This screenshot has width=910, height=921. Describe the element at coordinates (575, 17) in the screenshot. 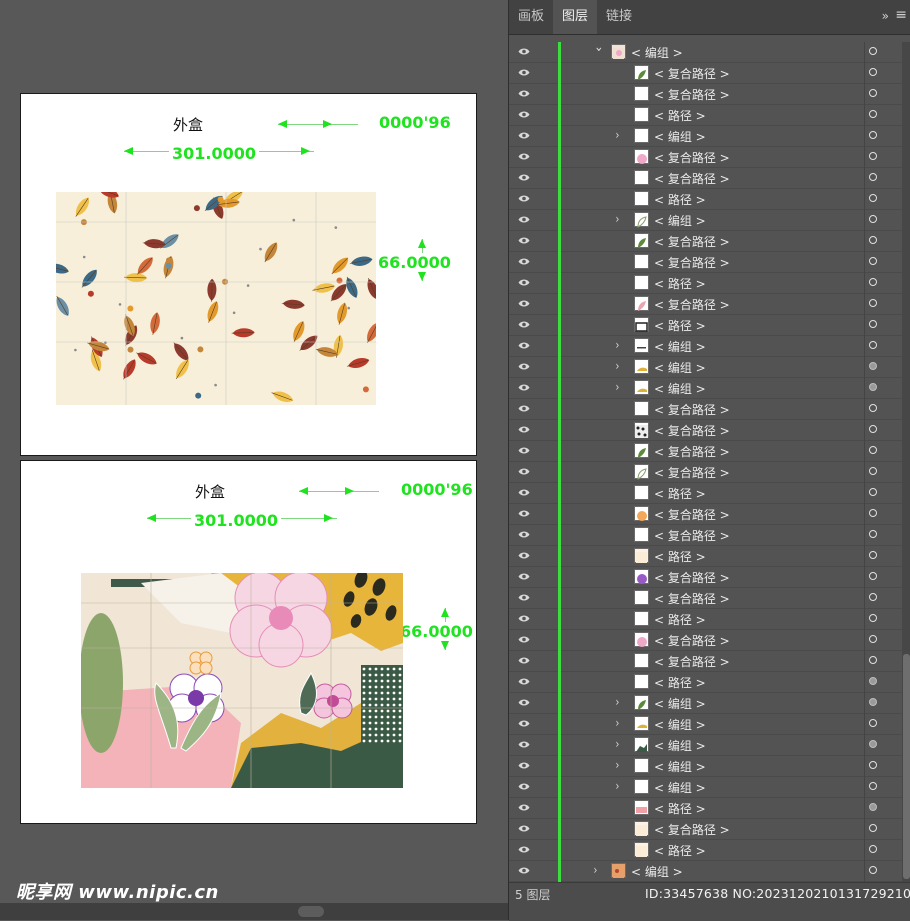

I see `tab-layers: 图层` at that location.